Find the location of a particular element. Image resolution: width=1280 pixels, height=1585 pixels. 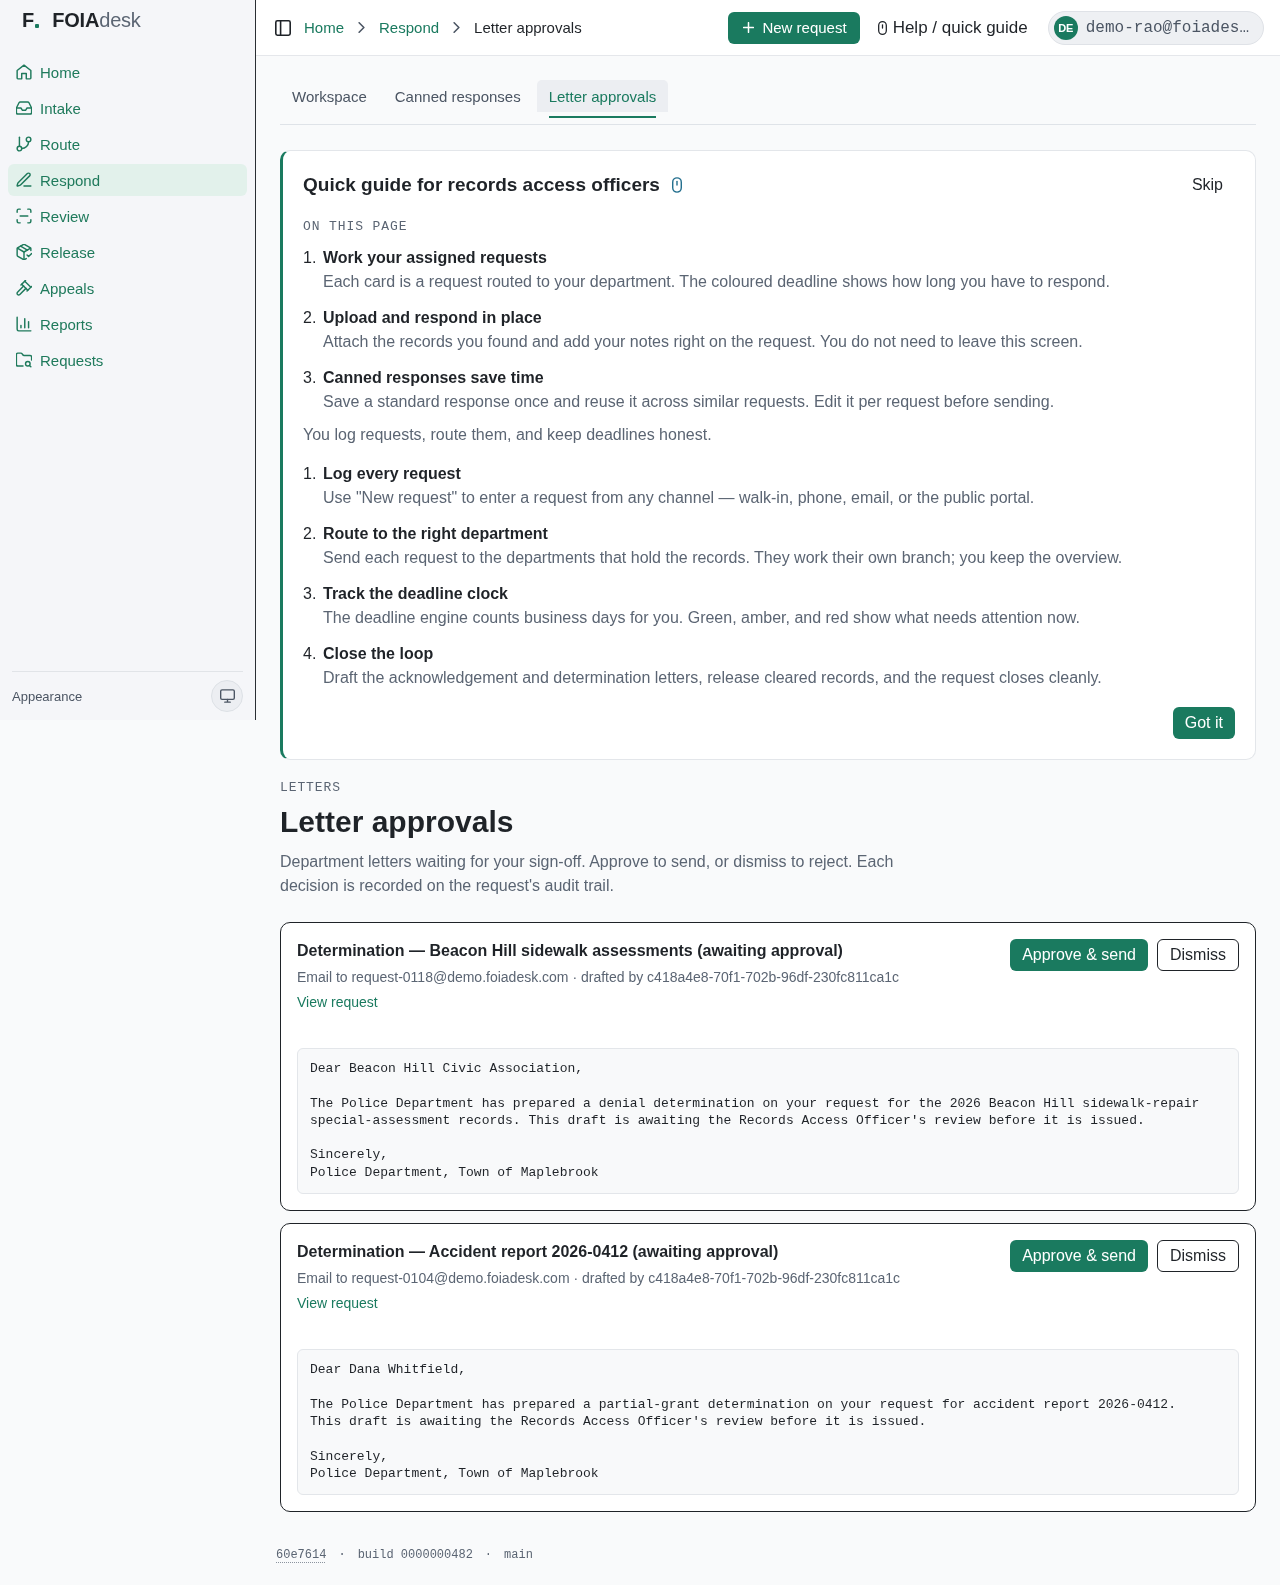

step-number: 4. is located at coordinates (310, 654).